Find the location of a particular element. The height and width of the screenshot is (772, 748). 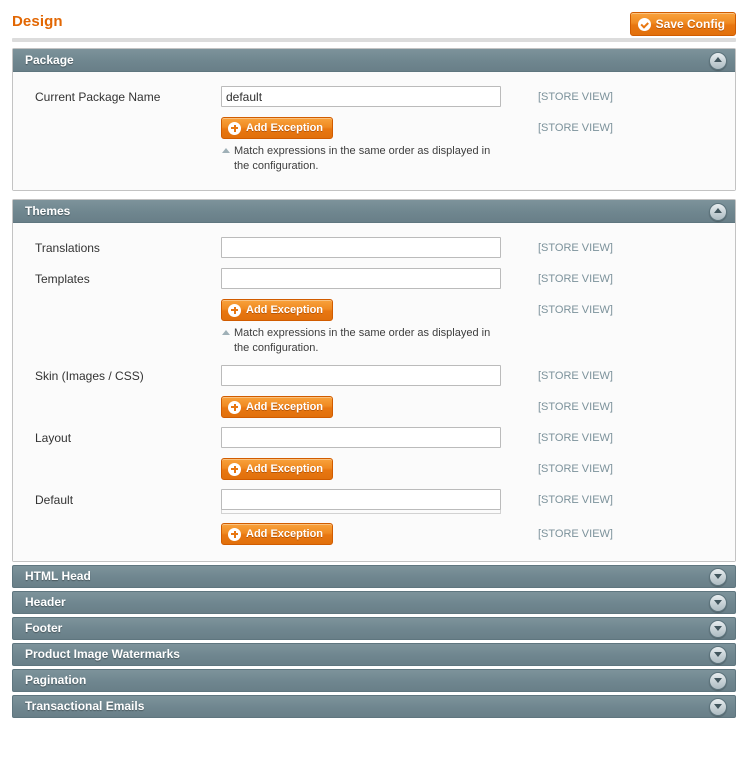

section-header-package: Package is located at coordinates (374, 60).